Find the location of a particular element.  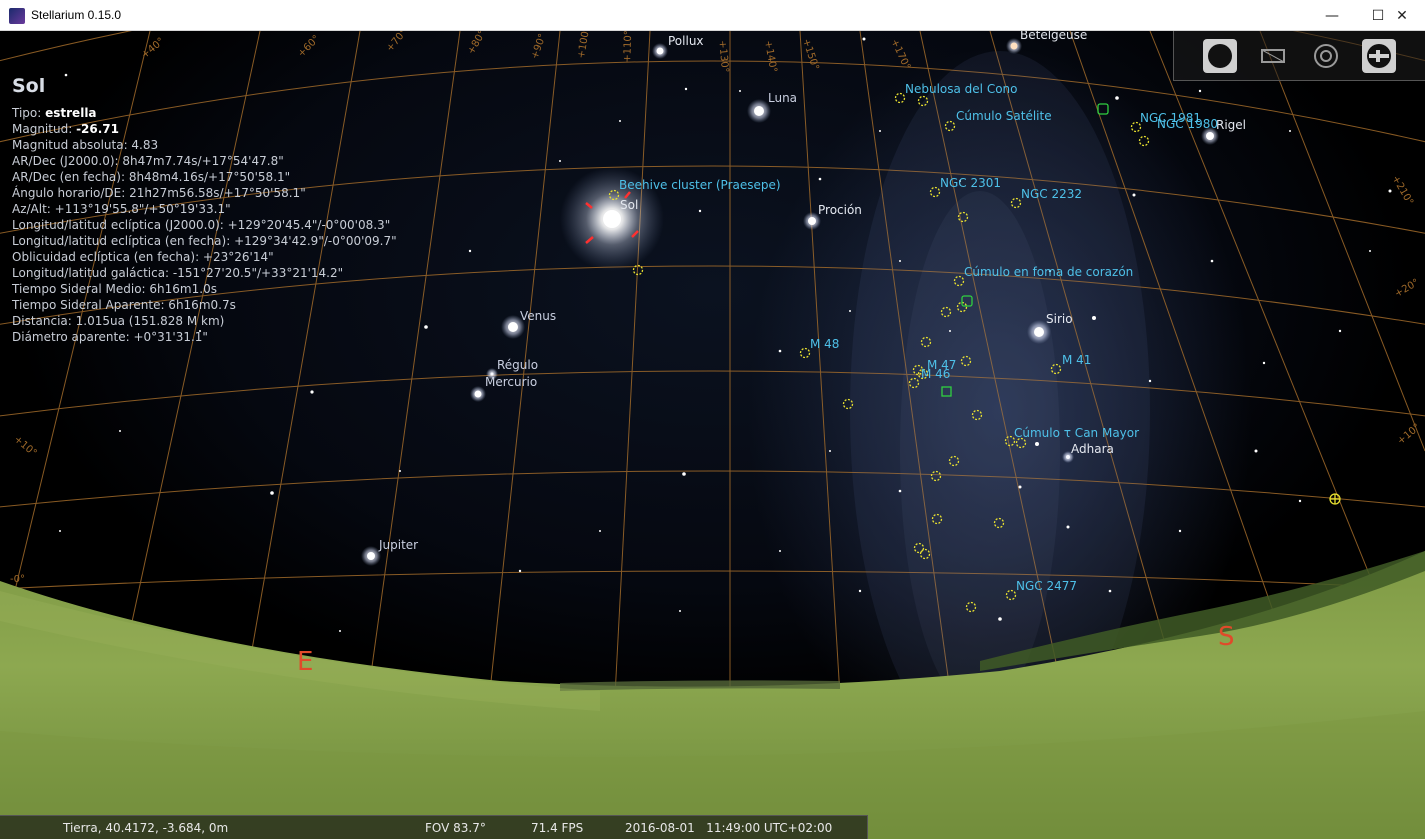

dso-label: Nebulosa del Cono is located at coordinates (961, 89).